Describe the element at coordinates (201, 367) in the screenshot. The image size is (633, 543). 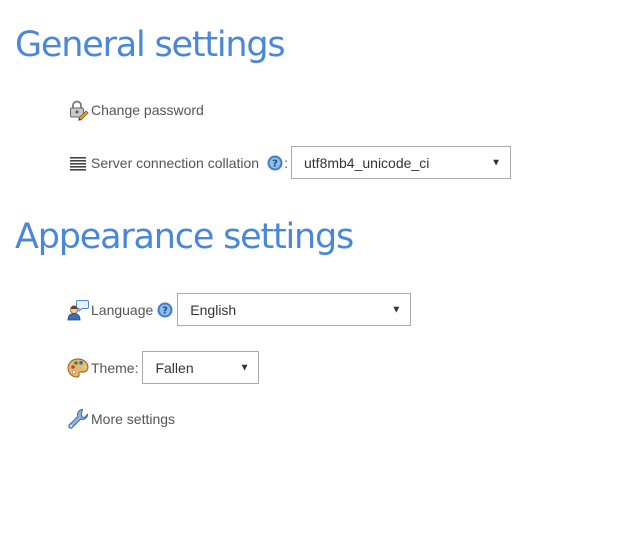
I see `theme-select: Fallen ▼` at that location.